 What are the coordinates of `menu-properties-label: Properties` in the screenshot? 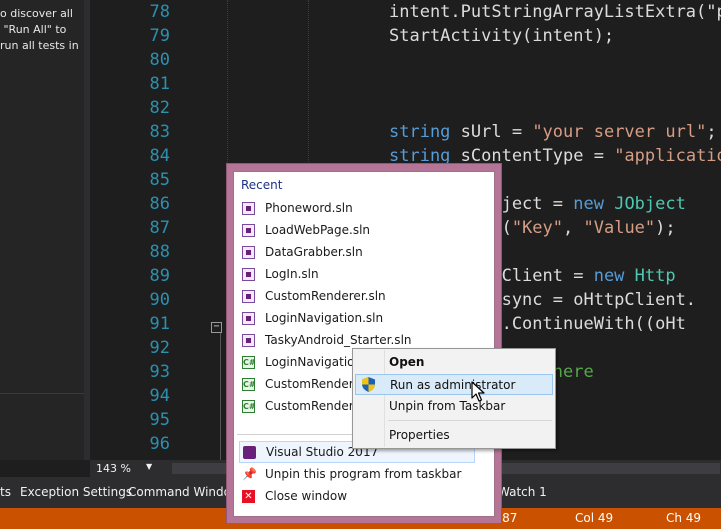 It's located at (419, 435).